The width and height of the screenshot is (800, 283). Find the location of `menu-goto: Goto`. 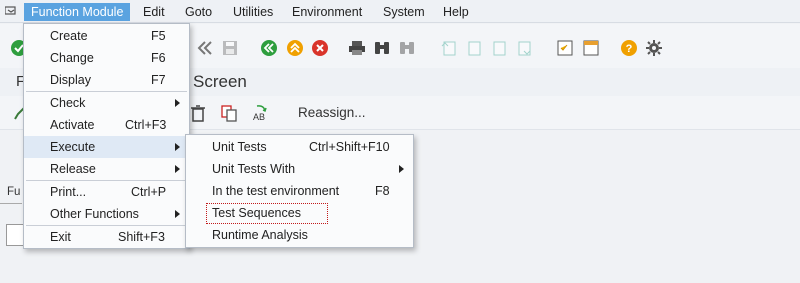

menu-goto: Goto is located at coordinates (198, 12).